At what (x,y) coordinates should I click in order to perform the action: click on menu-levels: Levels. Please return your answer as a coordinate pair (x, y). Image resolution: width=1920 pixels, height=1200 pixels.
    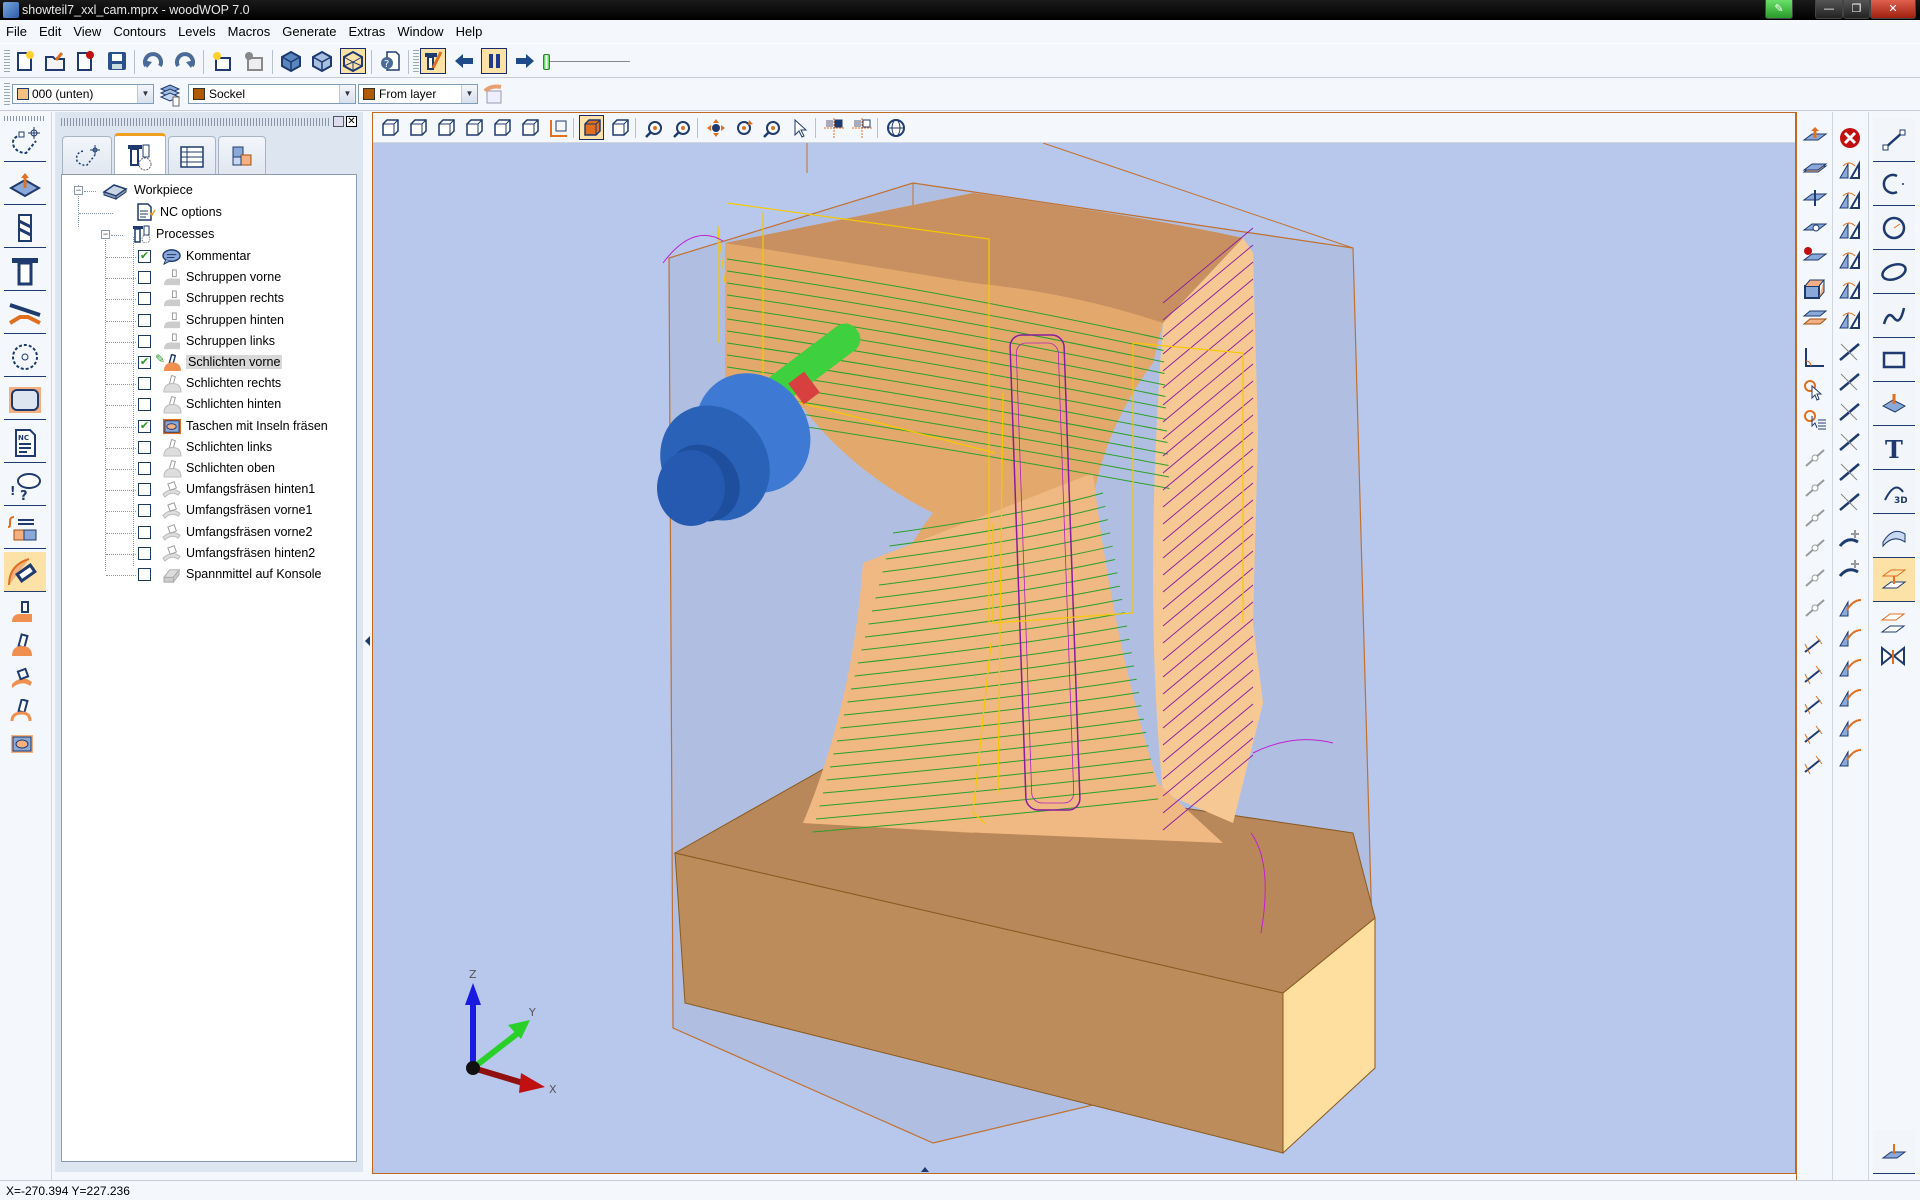
    Looking at the image, I should click on (197, 29).